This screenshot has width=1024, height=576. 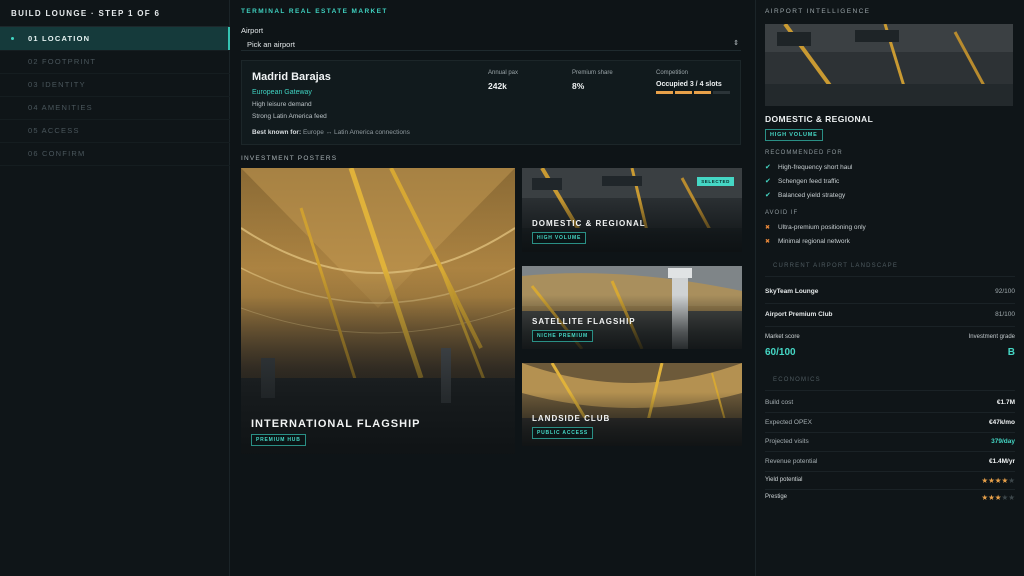 What do you see at coordinates (808, 167) in the screenshot?
I see `recommended-item: ✔ High-frequency short haul` at bounding box center [808, 167].